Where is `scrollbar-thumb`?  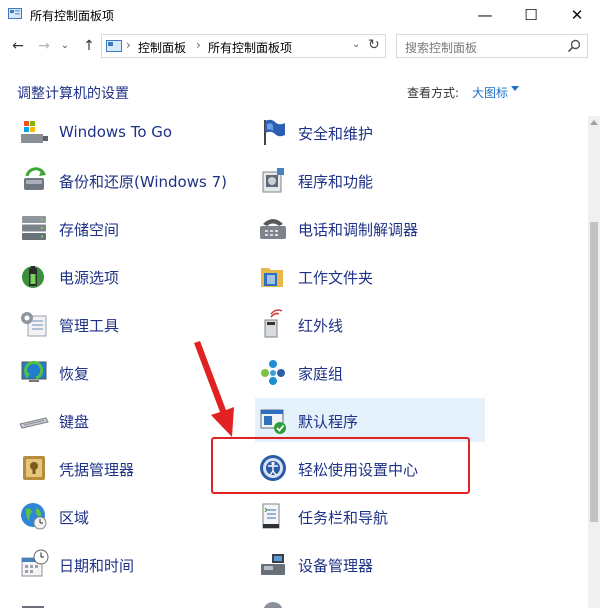
scrollbar-thumb is located at coordinates (594, 372).